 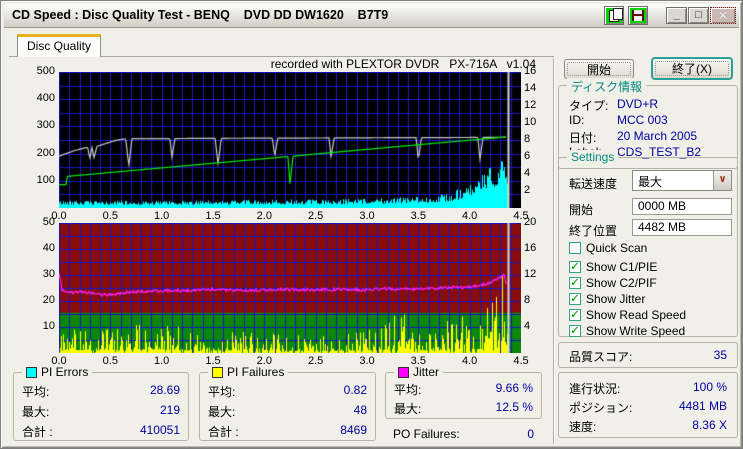 I want to click on axis-tick-label: 6, so click(x=527, y=156).